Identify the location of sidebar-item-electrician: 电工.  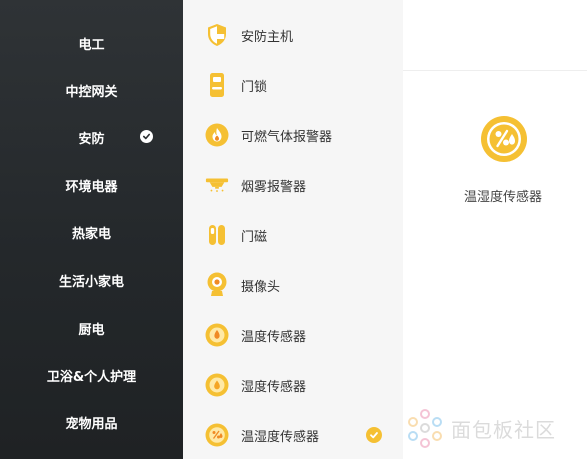
(91, 43).